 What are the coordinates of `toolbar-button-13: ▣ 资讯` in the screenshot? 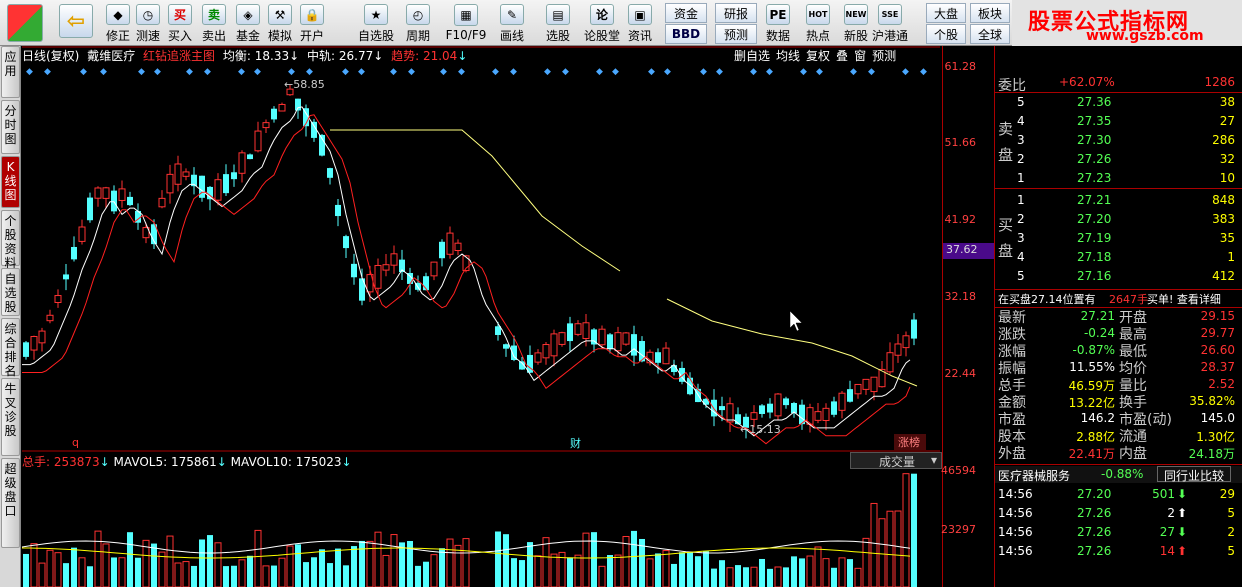 It's located at (640, 23).